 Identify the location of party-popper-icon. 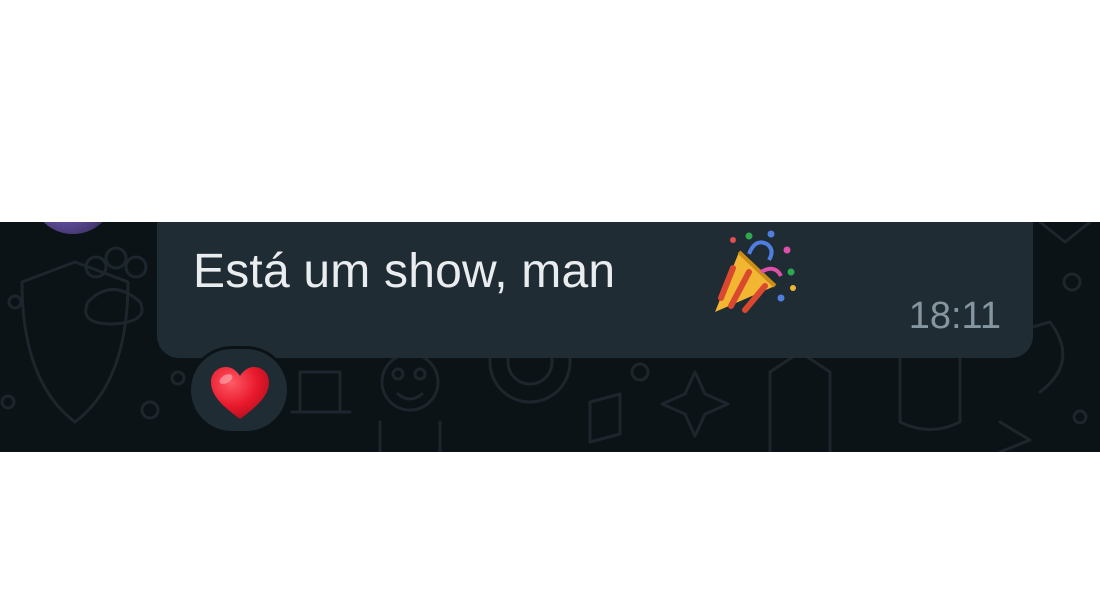
(755, 271).